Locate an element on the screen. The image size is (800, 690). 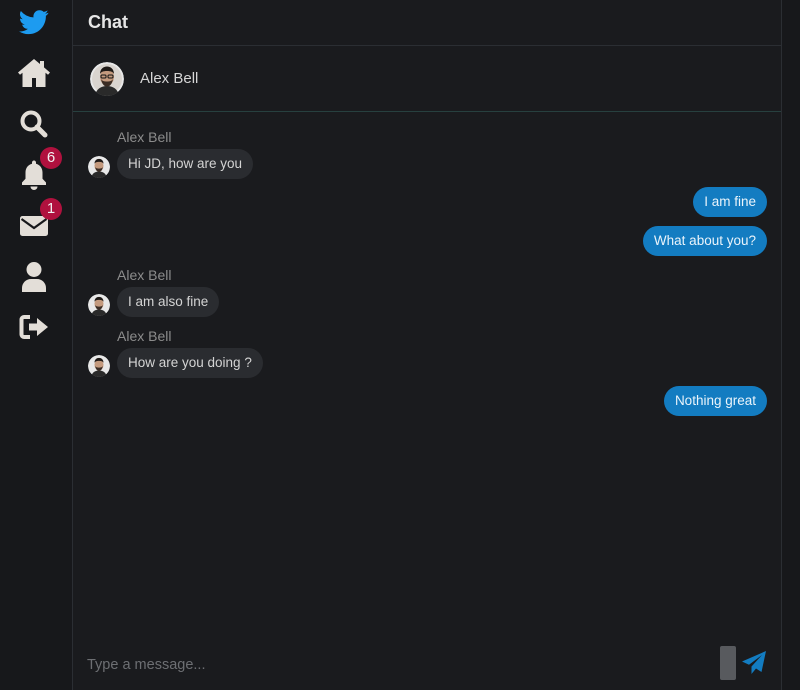
sidebar: 6 1 is located at coordinates (36, 345).